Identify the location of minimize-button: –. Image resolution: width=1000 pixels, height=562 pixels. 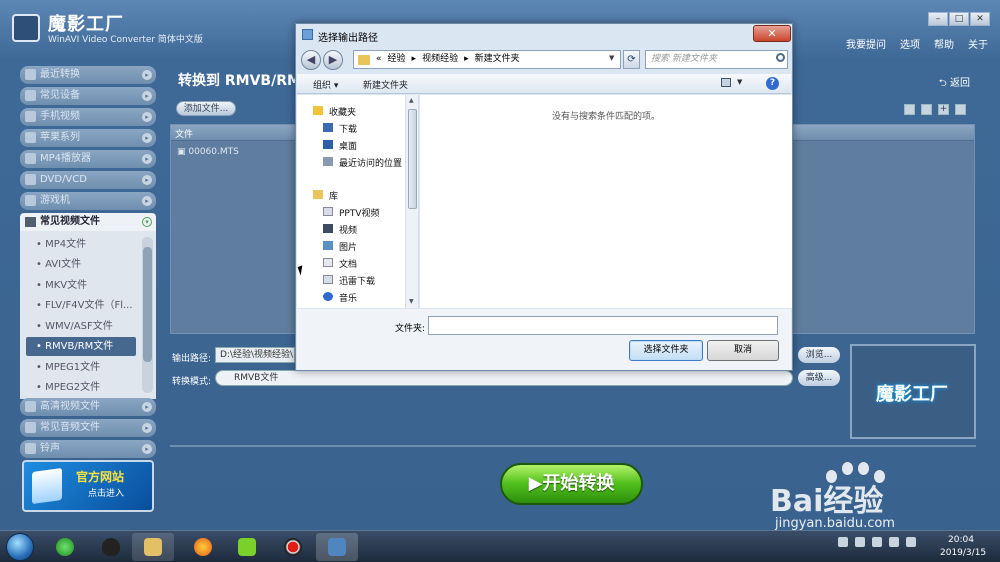
(938, 19).